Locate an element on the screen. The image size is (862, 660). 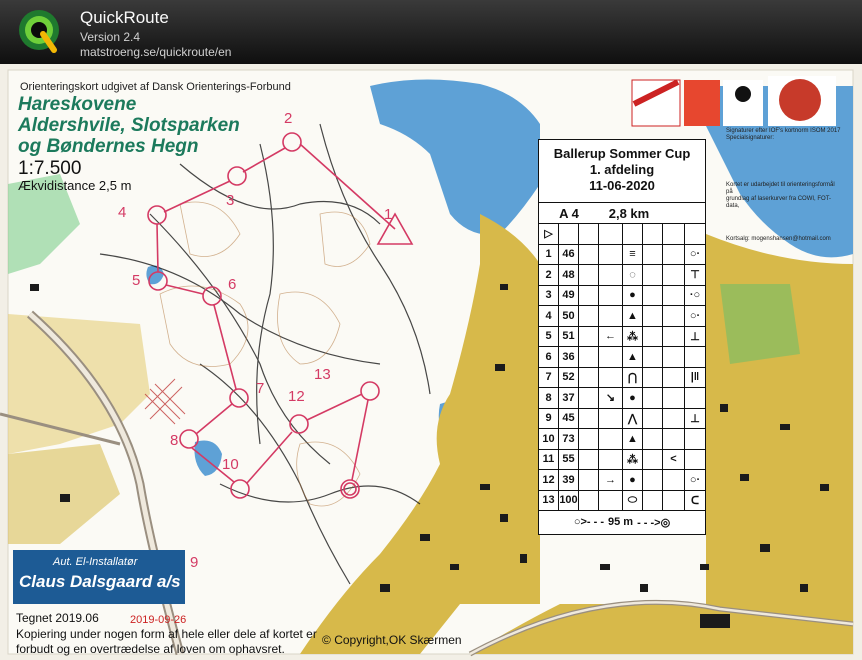
control-number: 13 is located at coordinates (322, 374).